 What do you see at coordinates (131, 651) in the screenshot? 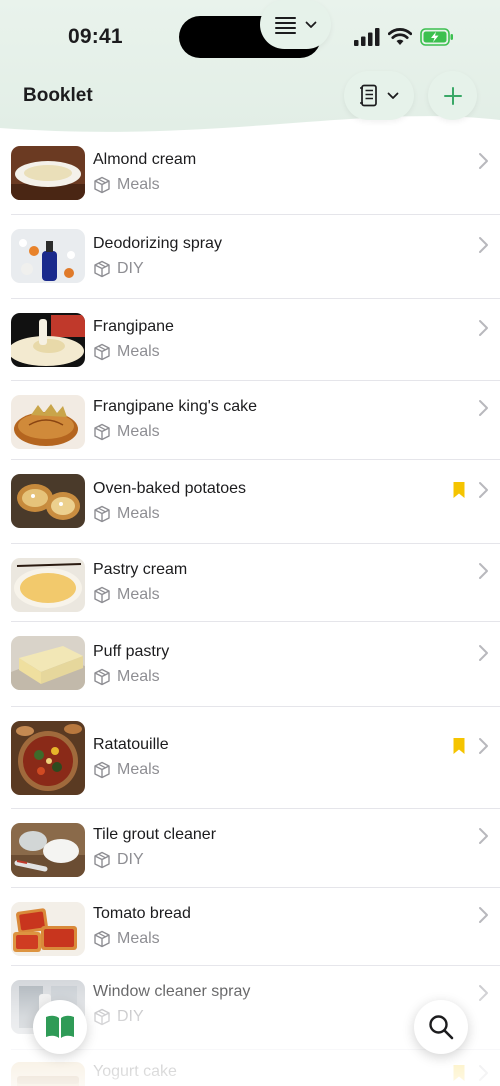
I see `item-title: Puff pastry` at bounding box center [131, 651].